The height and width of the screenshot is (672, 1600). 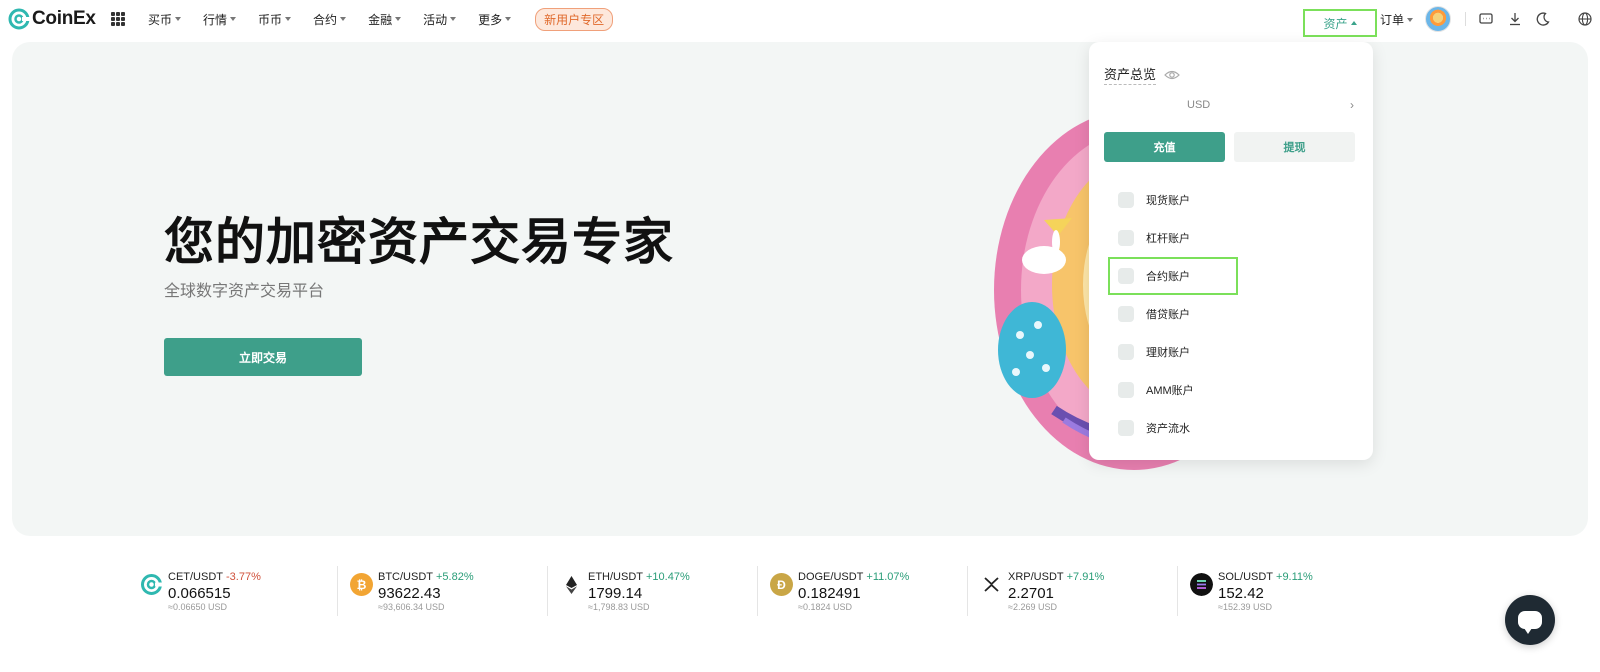 I want to click on contract-icon, so click(x=1126, y=276).